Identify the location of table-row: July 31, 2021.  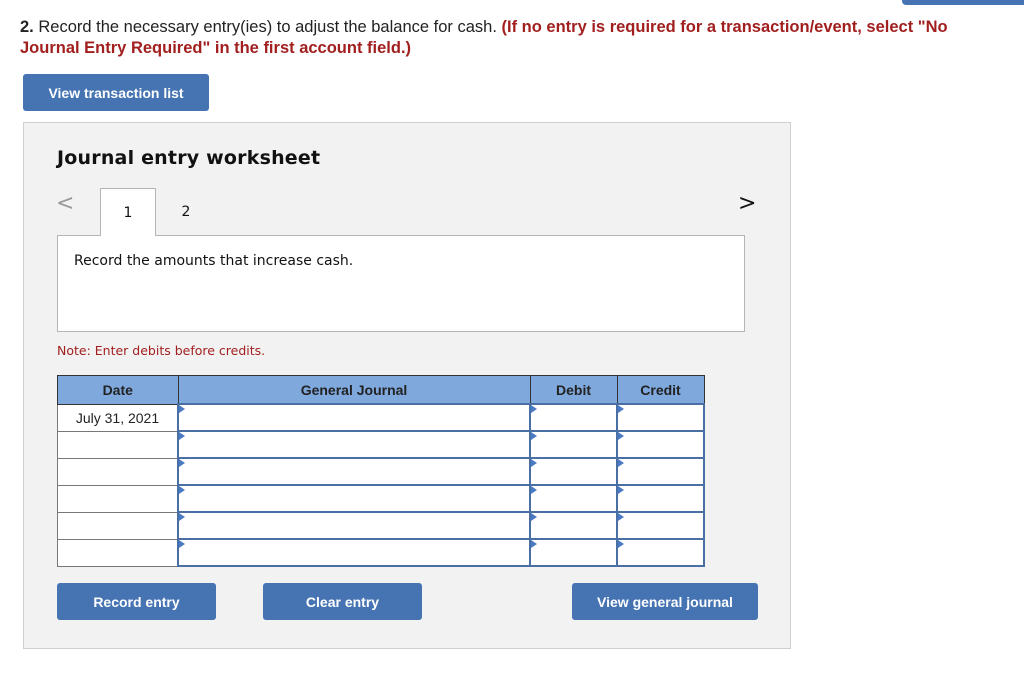
(381, 417).